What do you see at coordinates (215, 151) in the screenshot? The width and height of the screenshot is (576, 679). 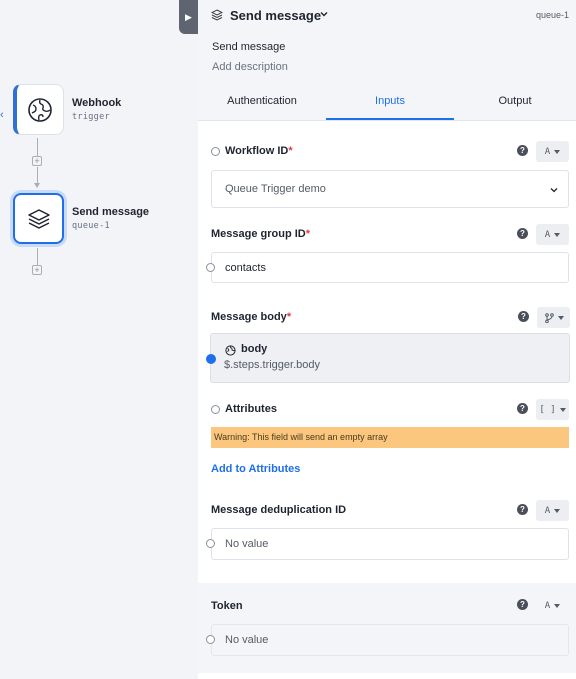 I see `workflow-id-radio` at bounding box center [215, 151].